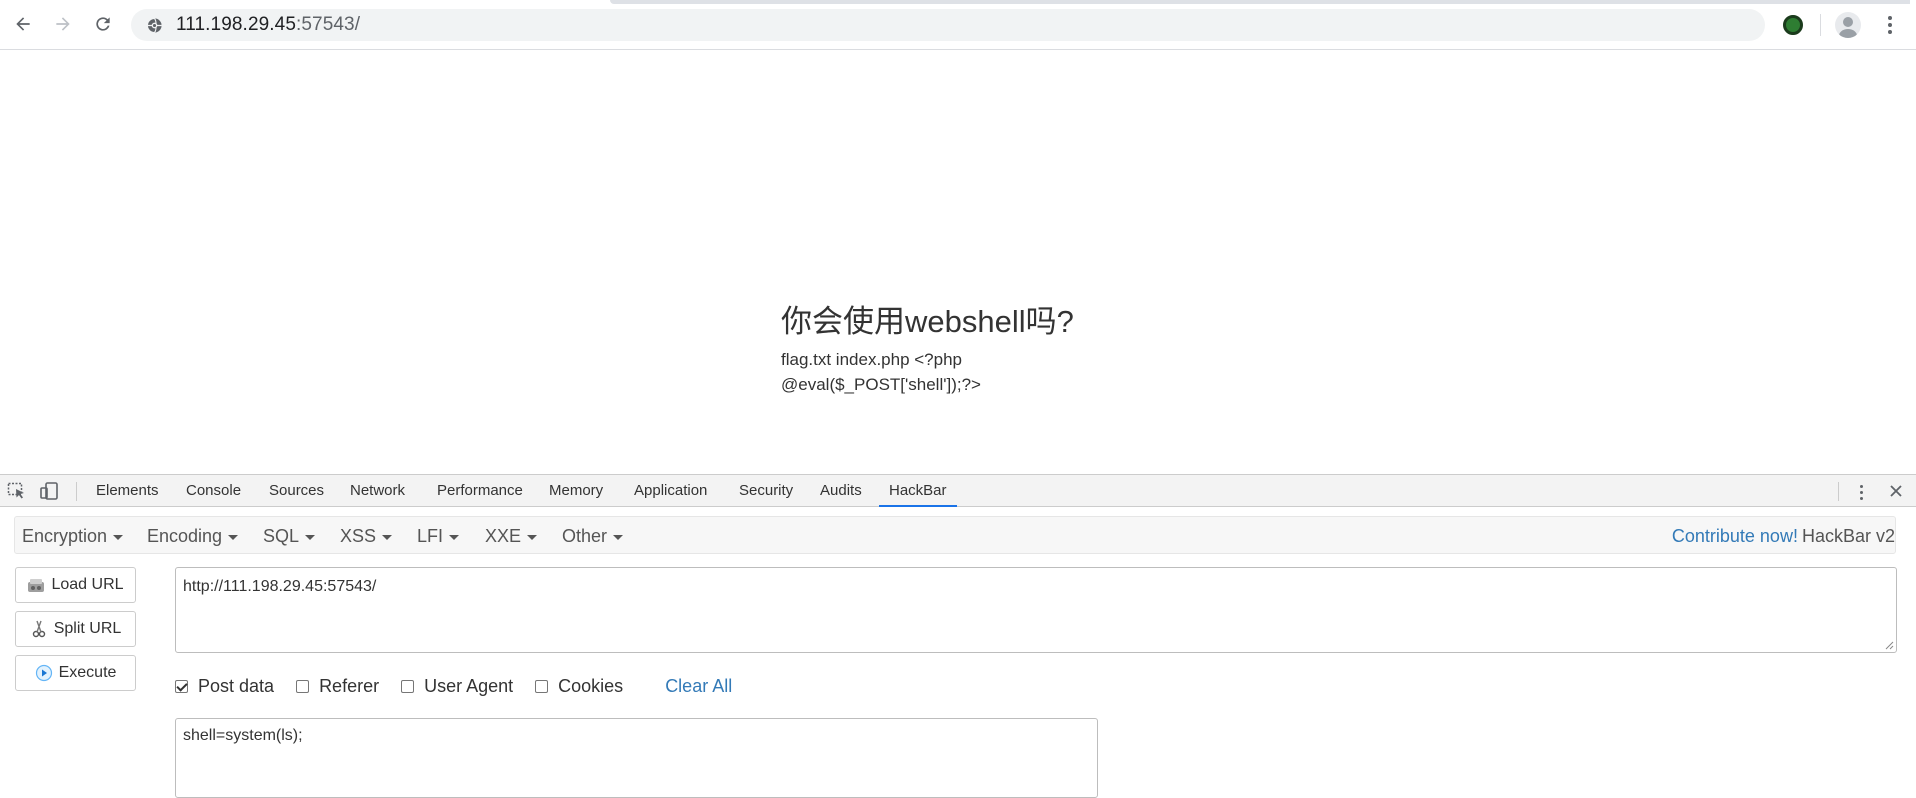 Image resolution: width=1916 pixels, height=798 pixels. Describe the element at coordinates (576, 491) in the screenshot. I see `tab-memory: Memory` at that location.